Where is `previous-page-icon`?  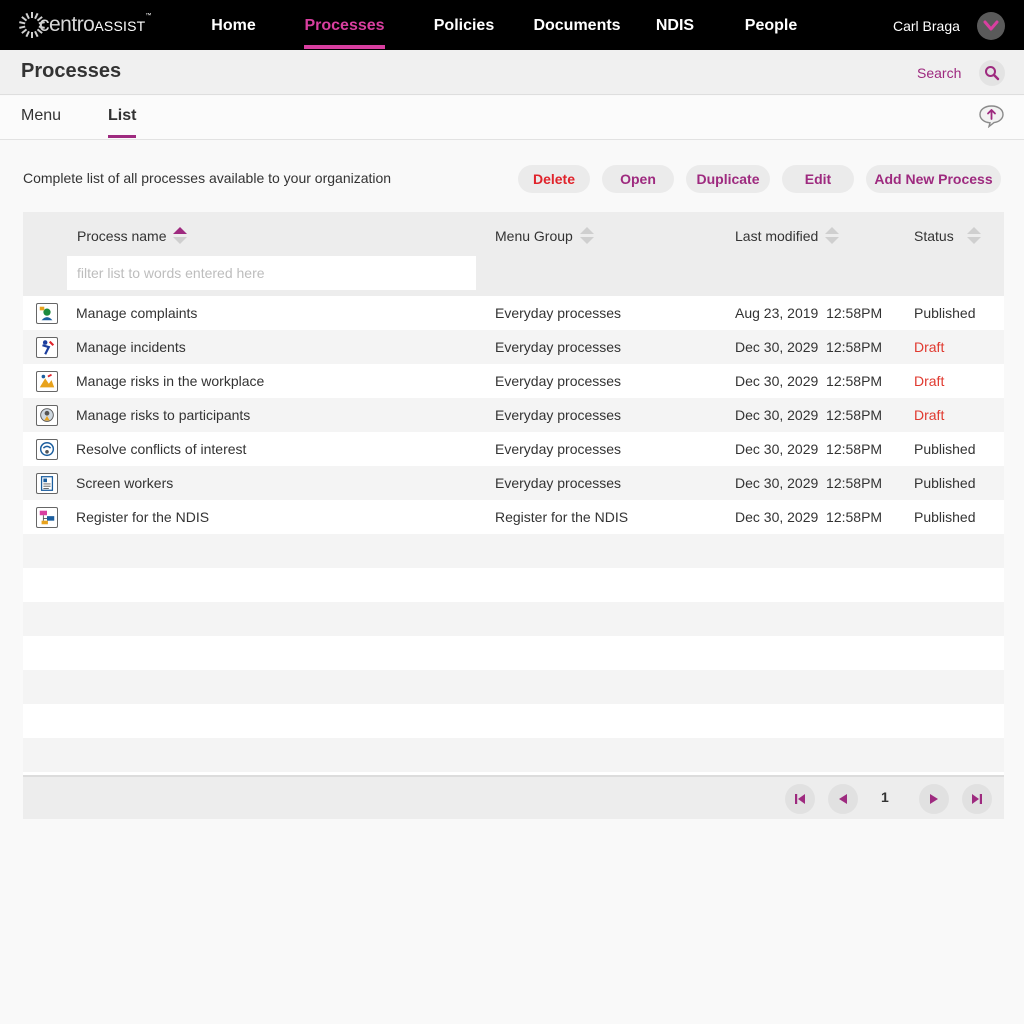
previous-page-icon is located at coordinates (843, 799).